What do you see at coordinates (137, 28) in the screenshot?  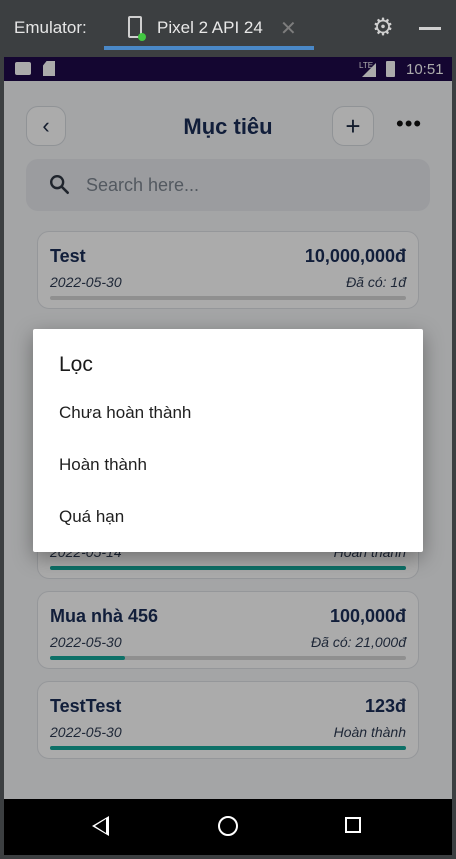 I see `device-icon` at bounding box center [137, 28].